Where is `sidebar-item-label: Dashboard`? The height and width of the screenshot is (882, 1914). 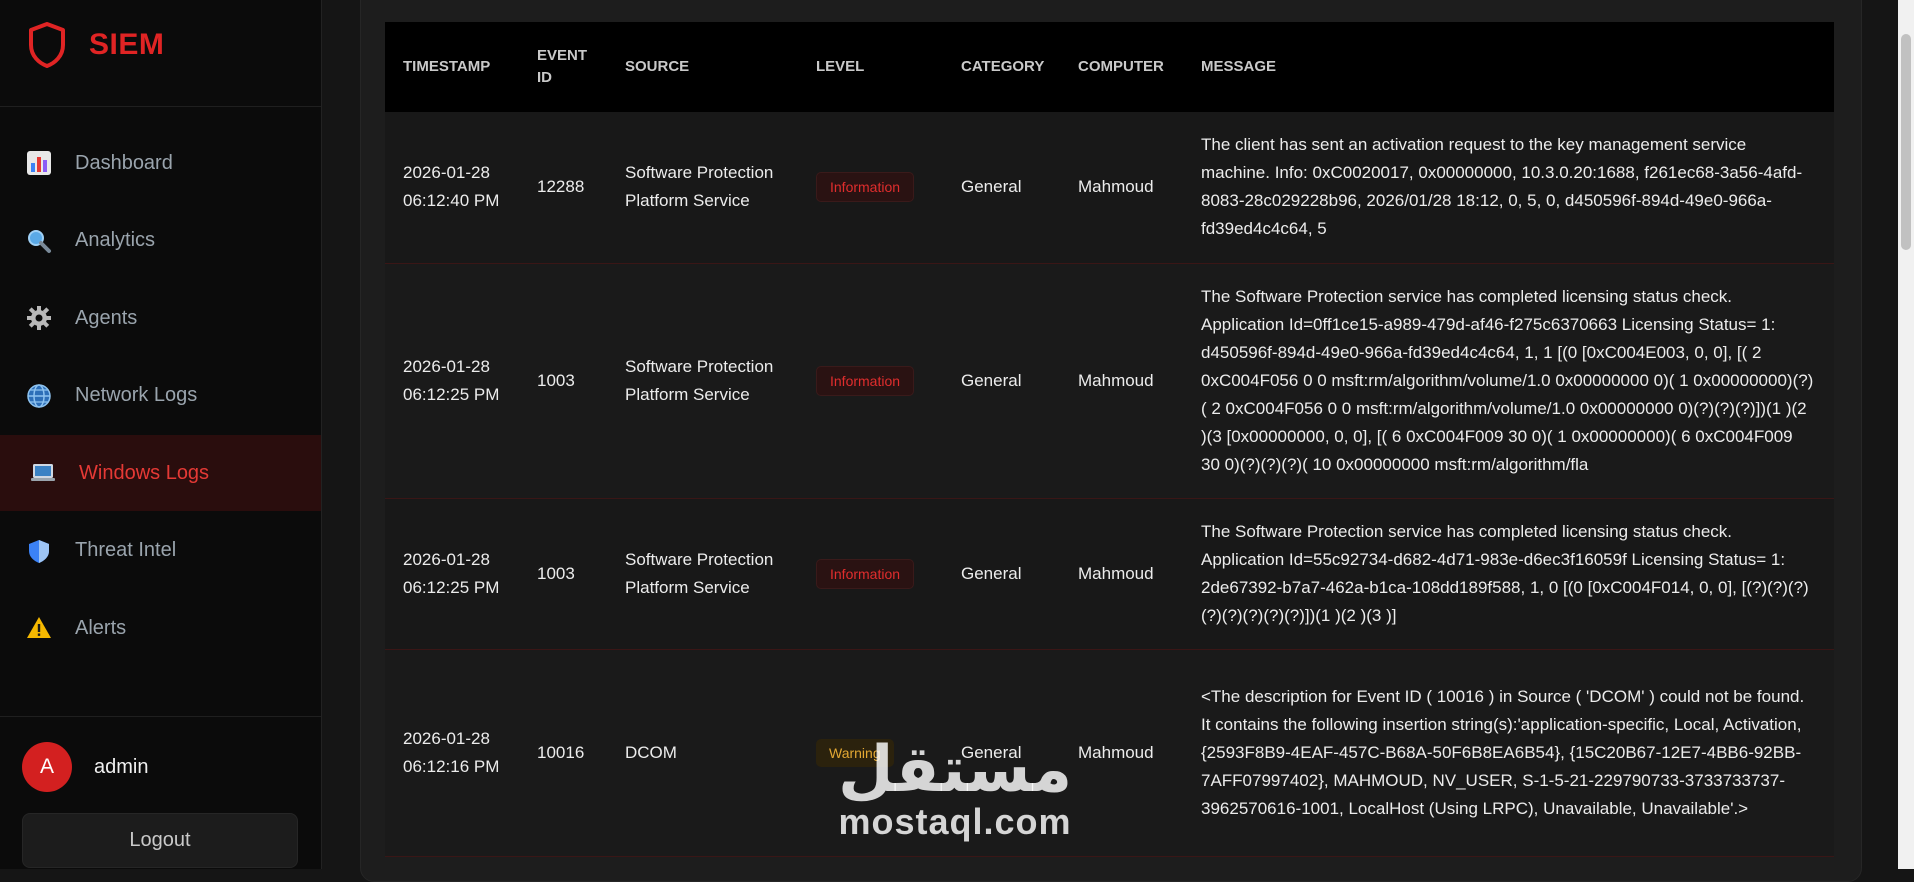
sidebar-item-label: Dashboard is located at coordinates (124, 162).